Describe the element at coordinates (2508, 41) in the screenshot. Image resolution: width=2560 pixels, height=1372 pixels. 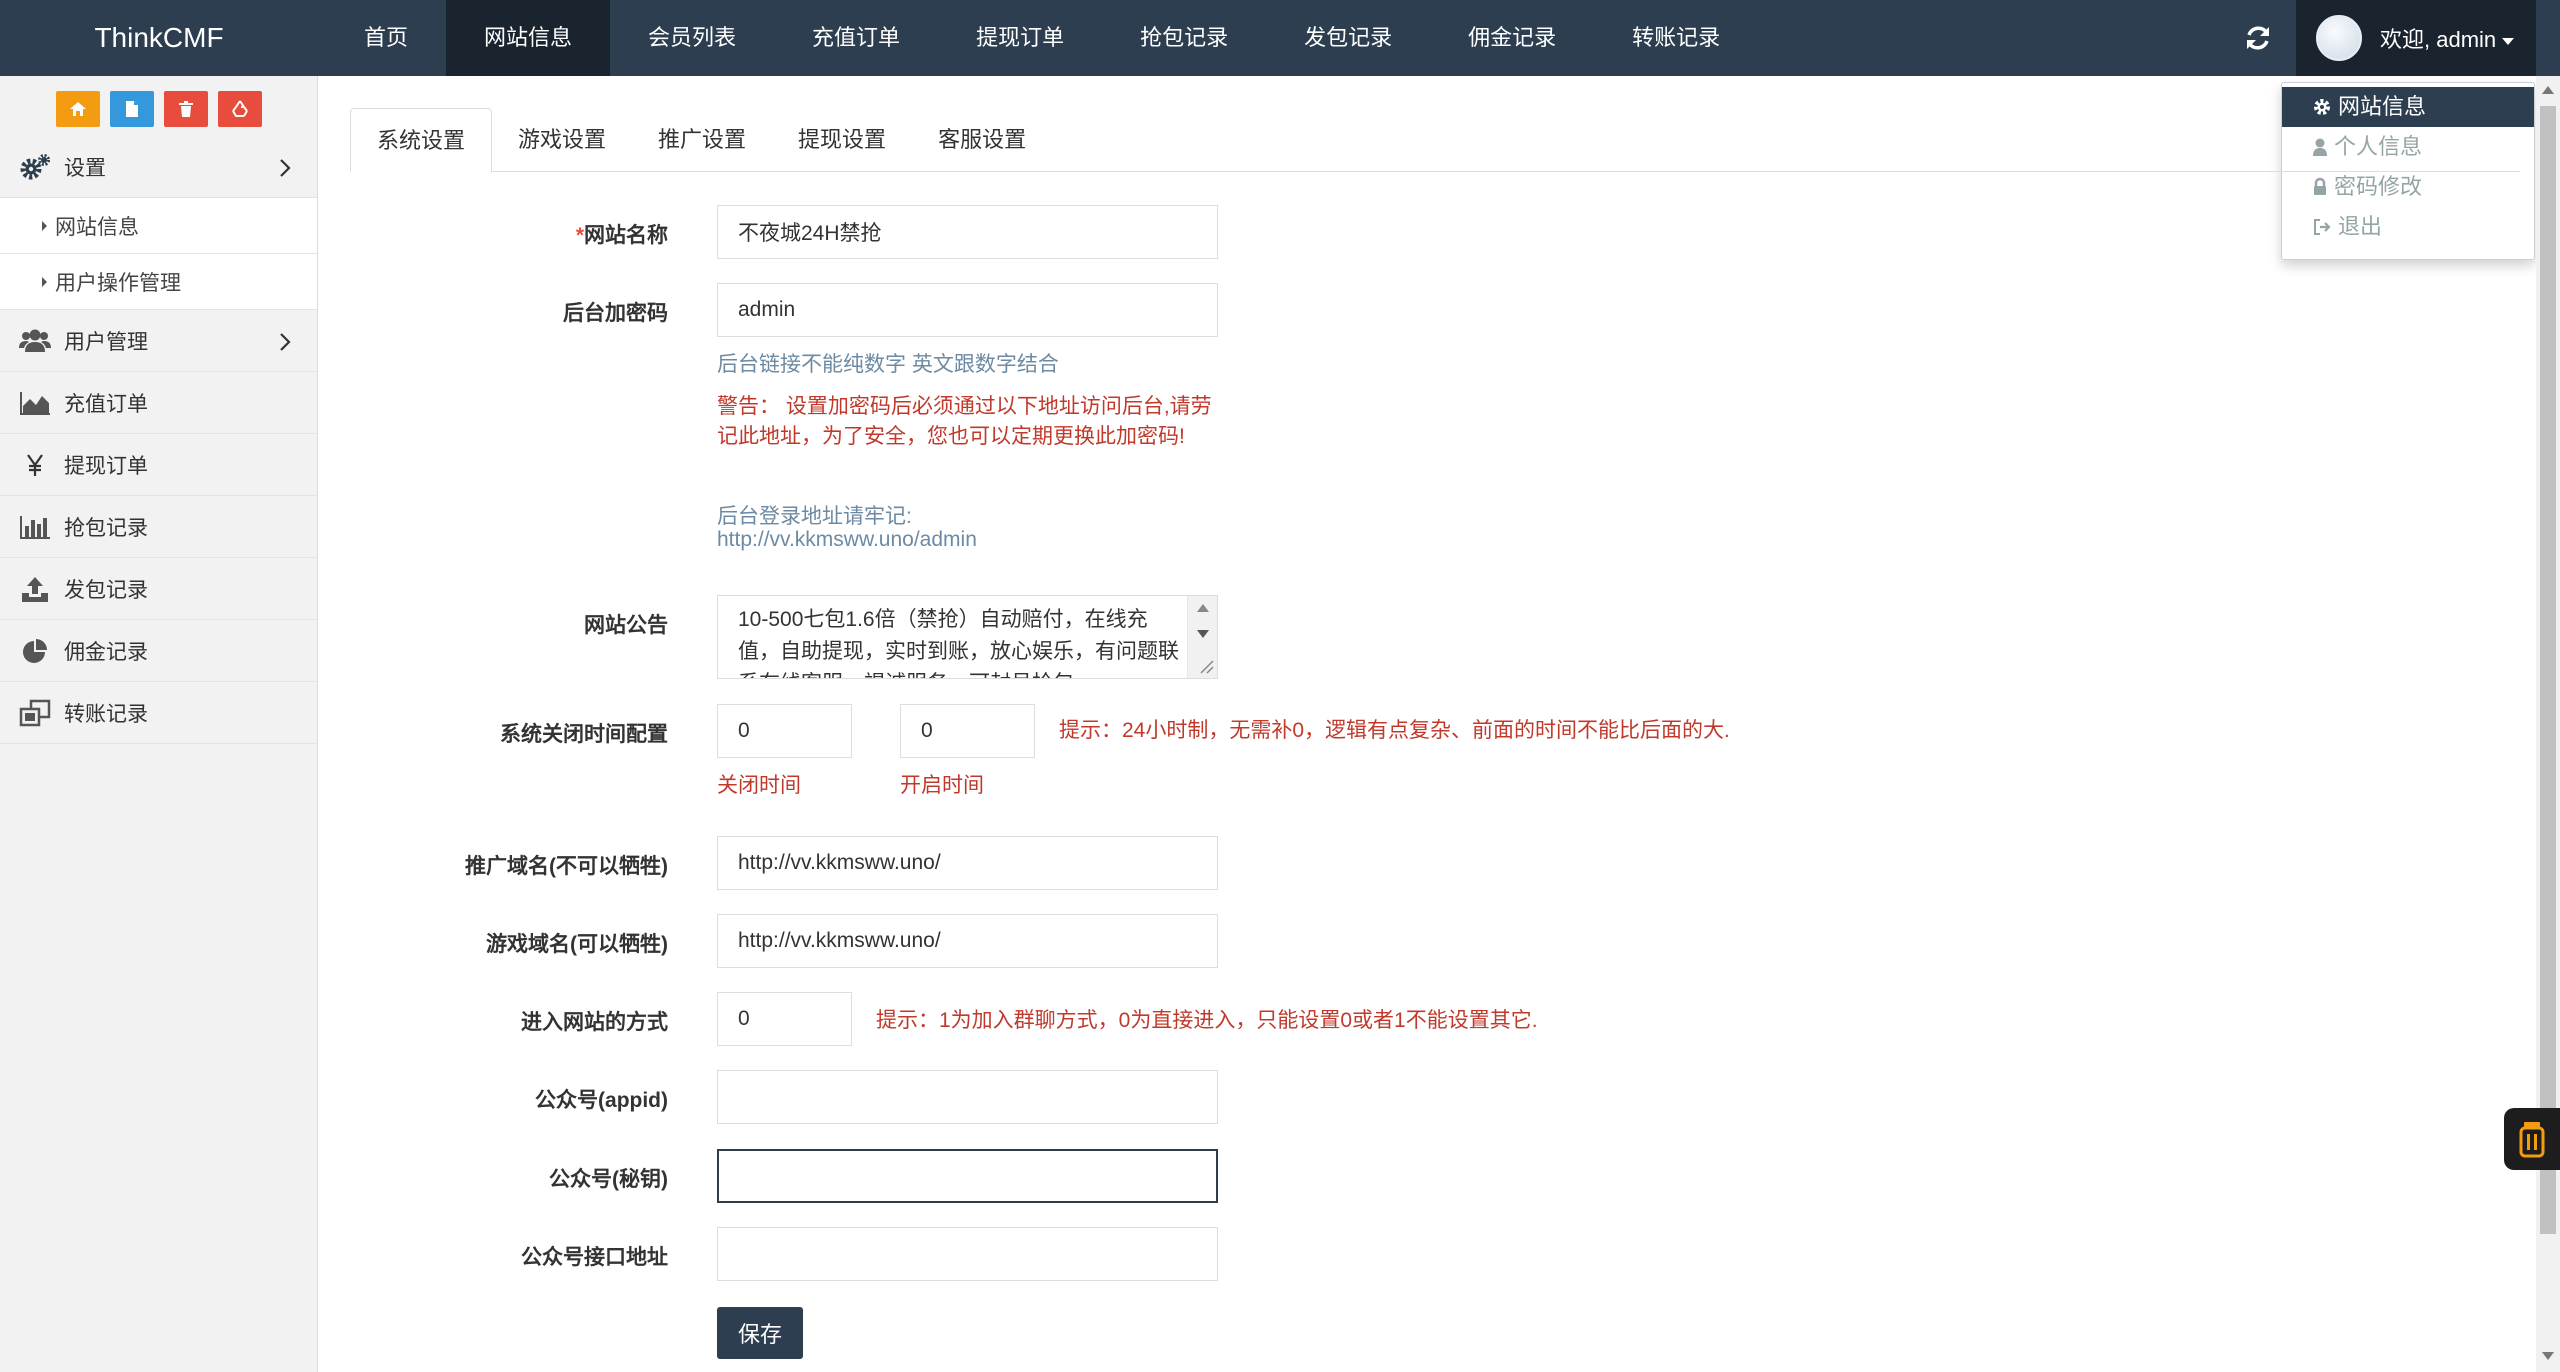
I see `caret-down-icon` at that location.